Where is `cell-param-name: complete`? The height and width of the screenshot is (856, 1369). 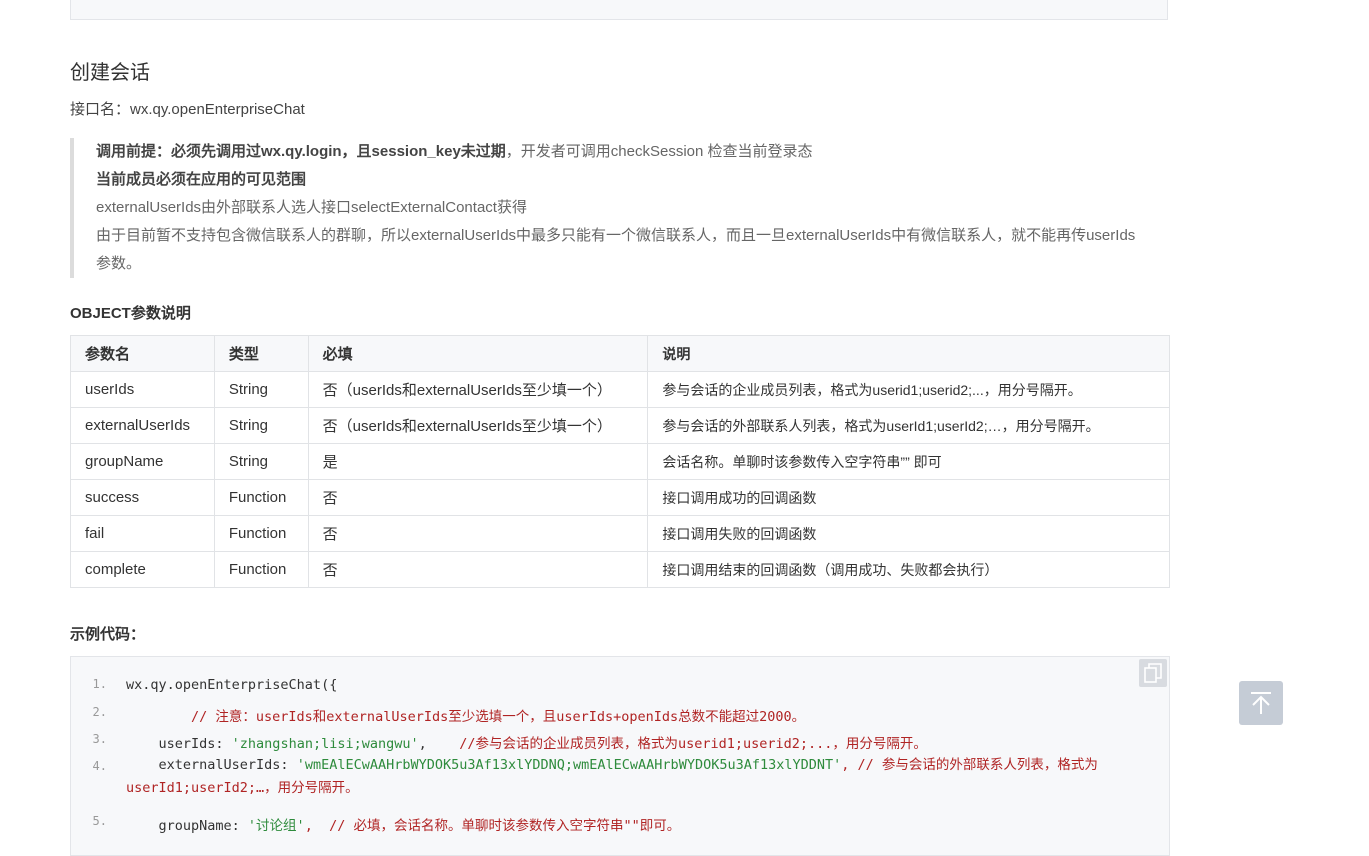
cell-param-name: complete is located at coordinates (142, 569).